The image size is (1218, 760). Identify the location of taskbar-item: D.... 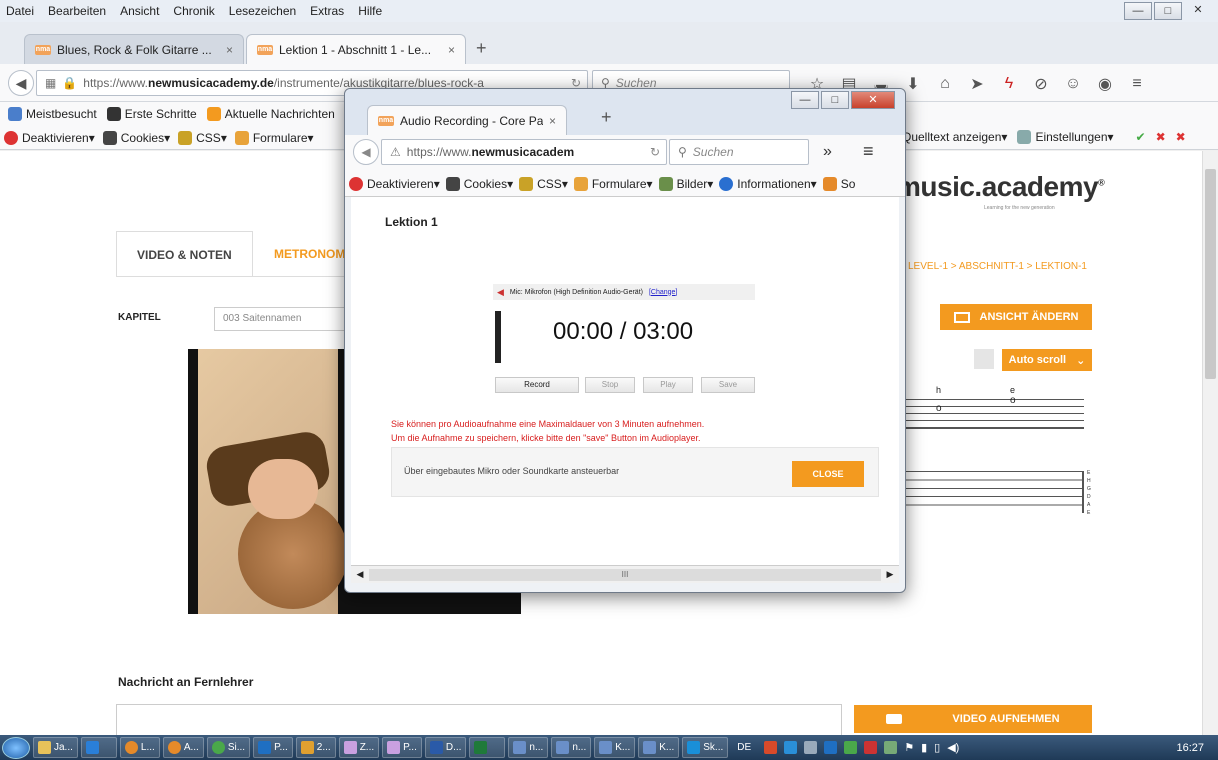
(445, 747).